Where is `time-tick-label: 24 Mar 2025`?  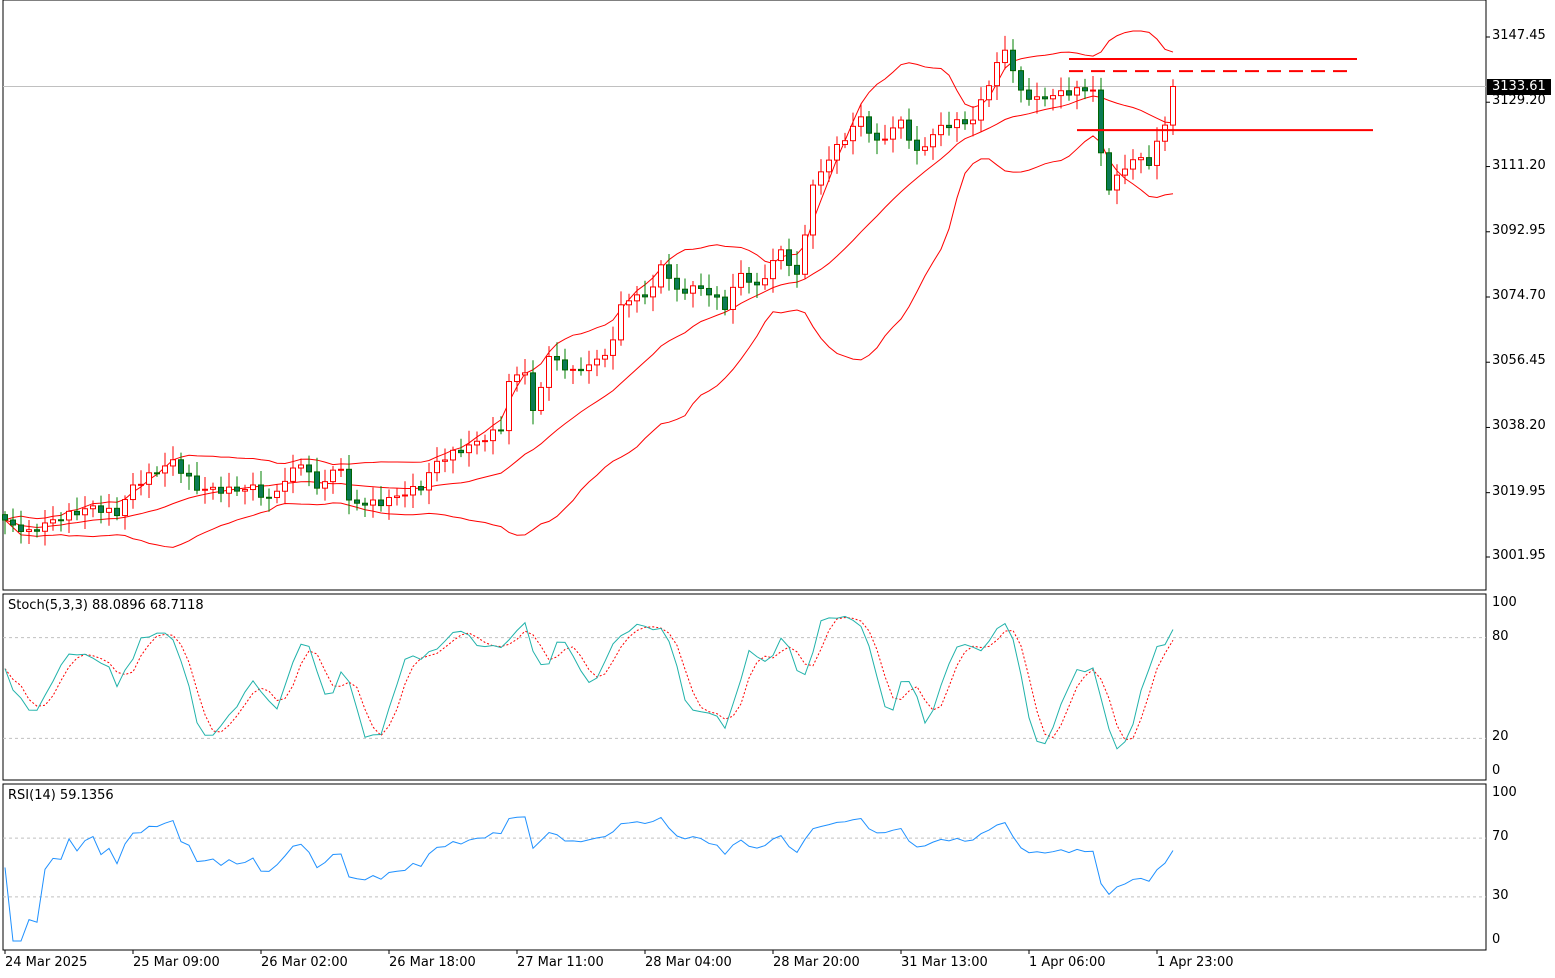 time-tick-label: 24 Mar 2025 is located at coordinates (46, 962).